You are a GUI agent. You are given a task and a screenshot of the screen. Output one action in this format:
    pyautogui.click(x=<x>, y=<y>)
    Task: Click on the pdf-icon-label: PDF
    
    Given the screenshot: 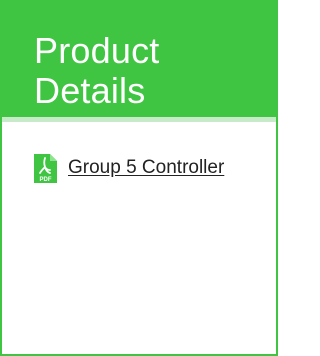 What is the action you would take?
    pyautogui.click(x=46, y=180)
    